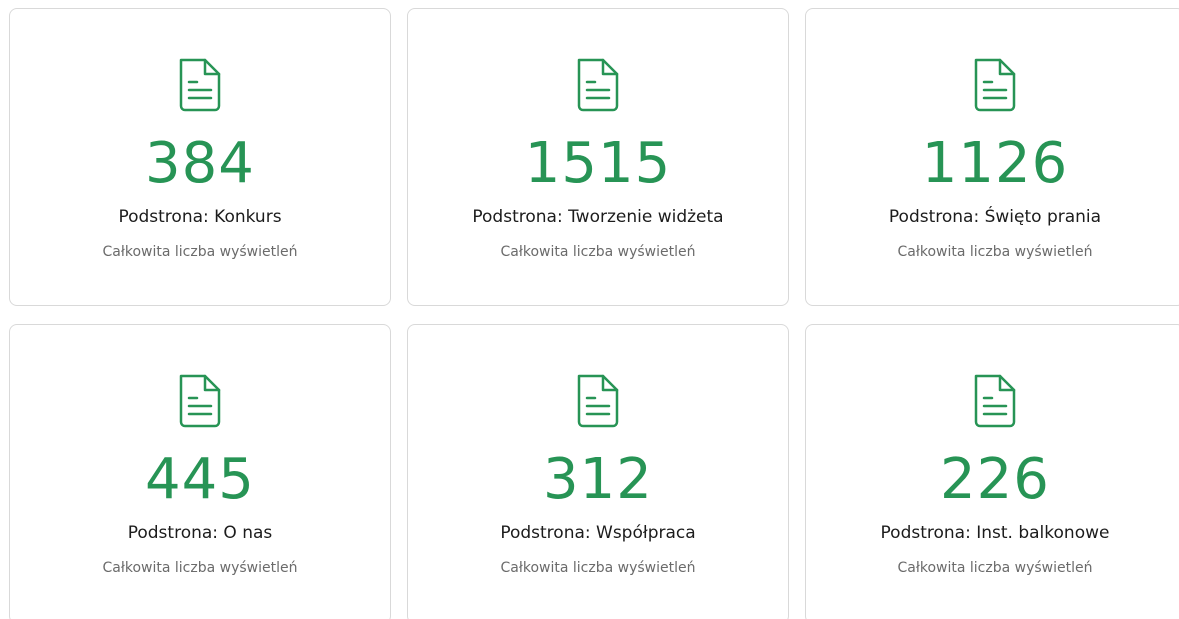 The image size is (1179, 619). I want to click on stat-count: 1126, so click(995, 163).